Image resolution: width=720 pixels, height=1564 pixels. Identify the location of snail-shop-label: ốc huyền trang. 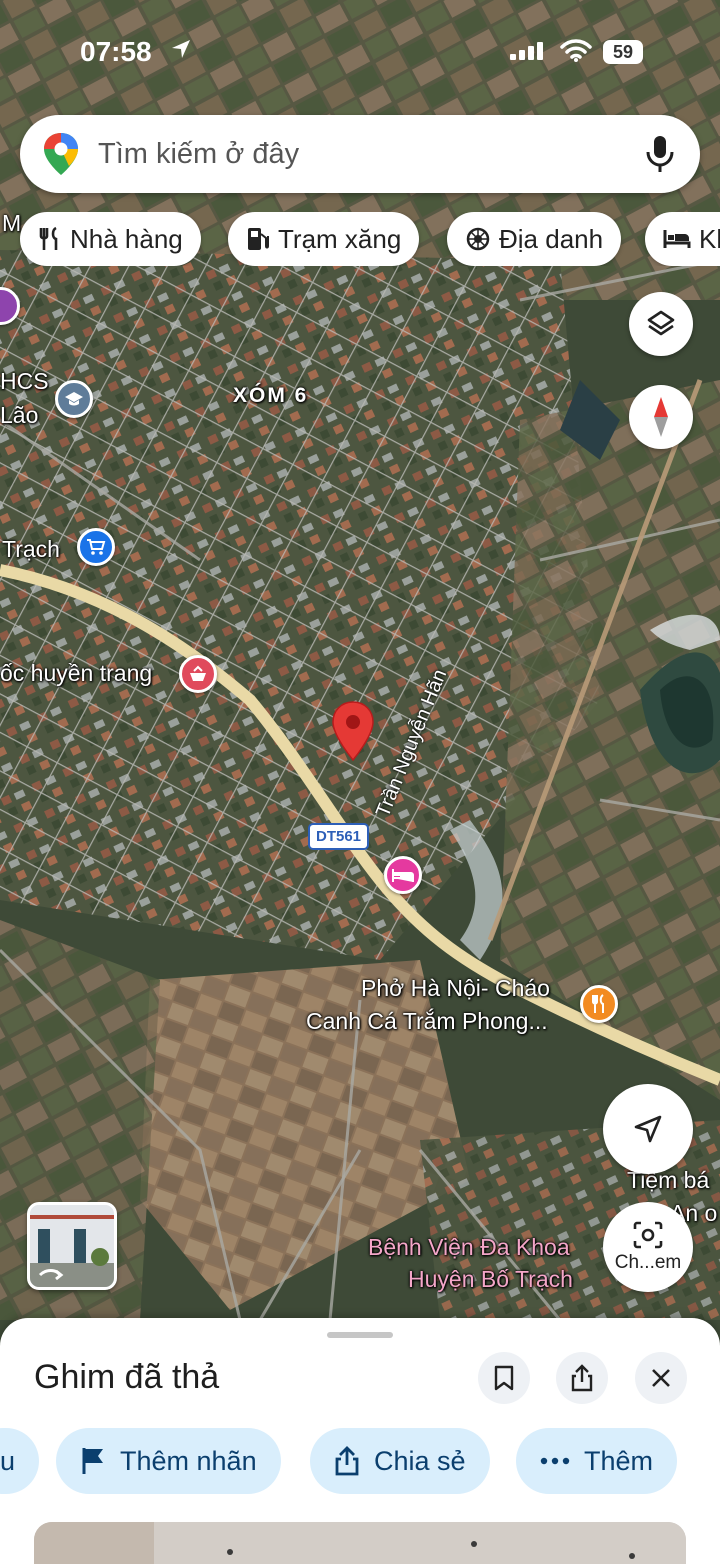
(76, 673).